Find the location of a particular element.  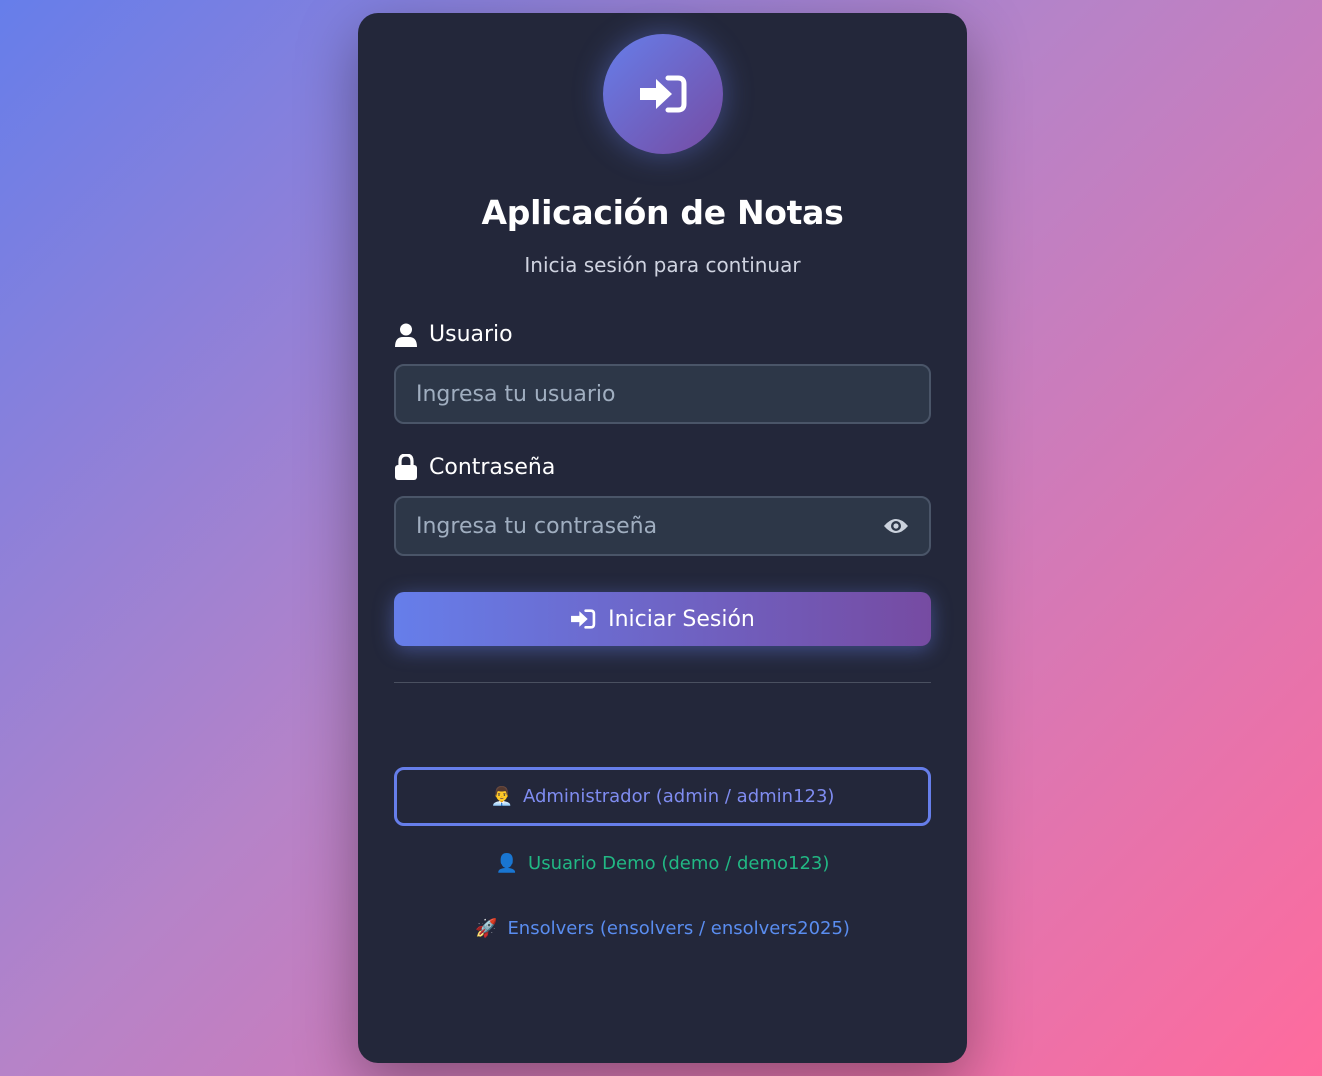

password-field is located at coordinates (662, 526).